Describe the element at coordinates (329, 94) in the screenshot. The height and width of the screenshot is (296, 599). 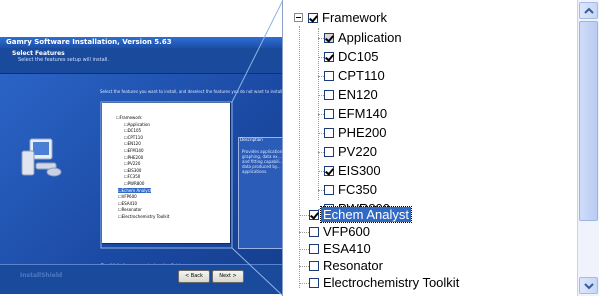
I see `en120-checkbox` at that location.